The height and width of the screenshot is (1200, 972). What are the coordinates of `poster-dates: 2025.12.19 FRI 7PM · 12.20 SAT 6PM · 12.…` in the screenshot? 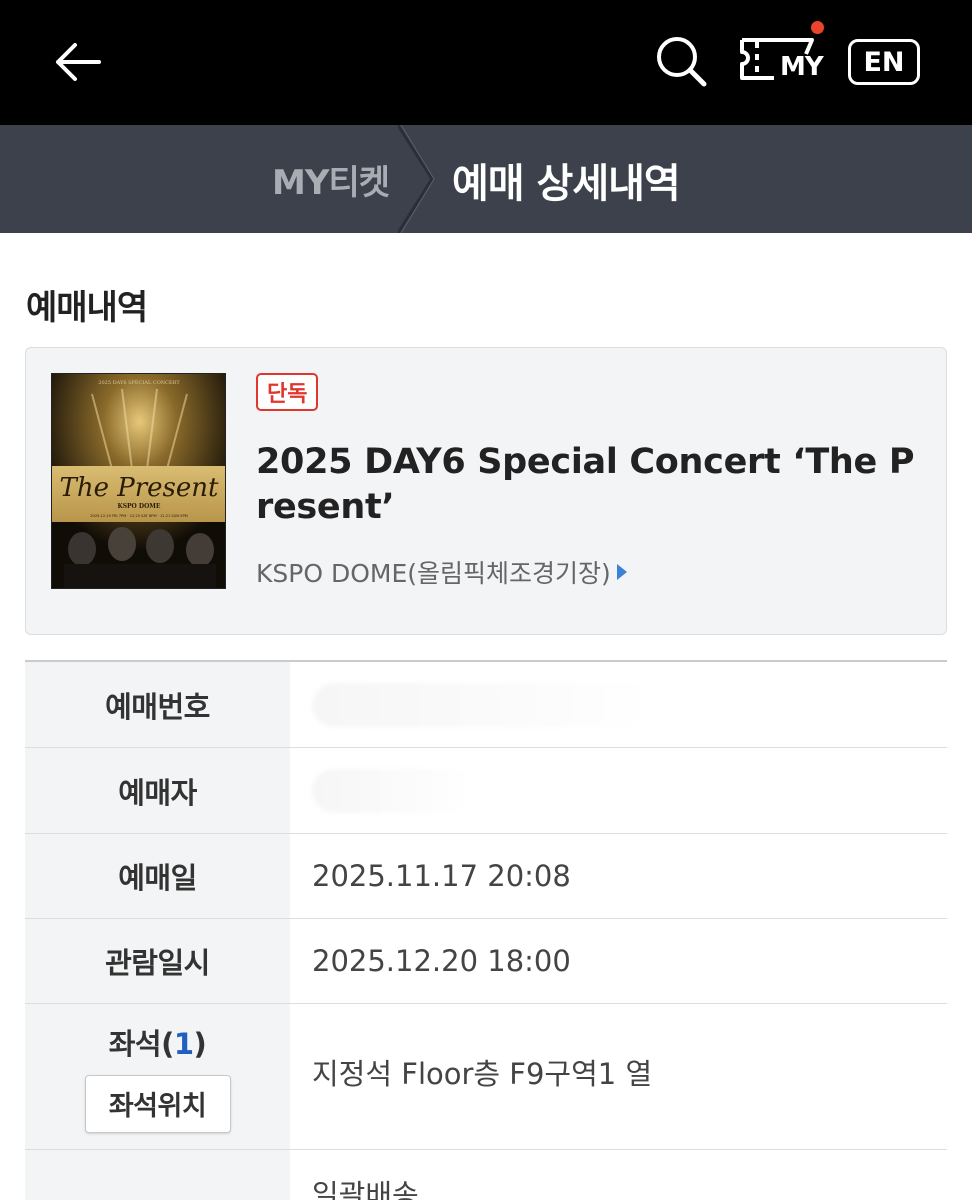 It's located at (138, 516).